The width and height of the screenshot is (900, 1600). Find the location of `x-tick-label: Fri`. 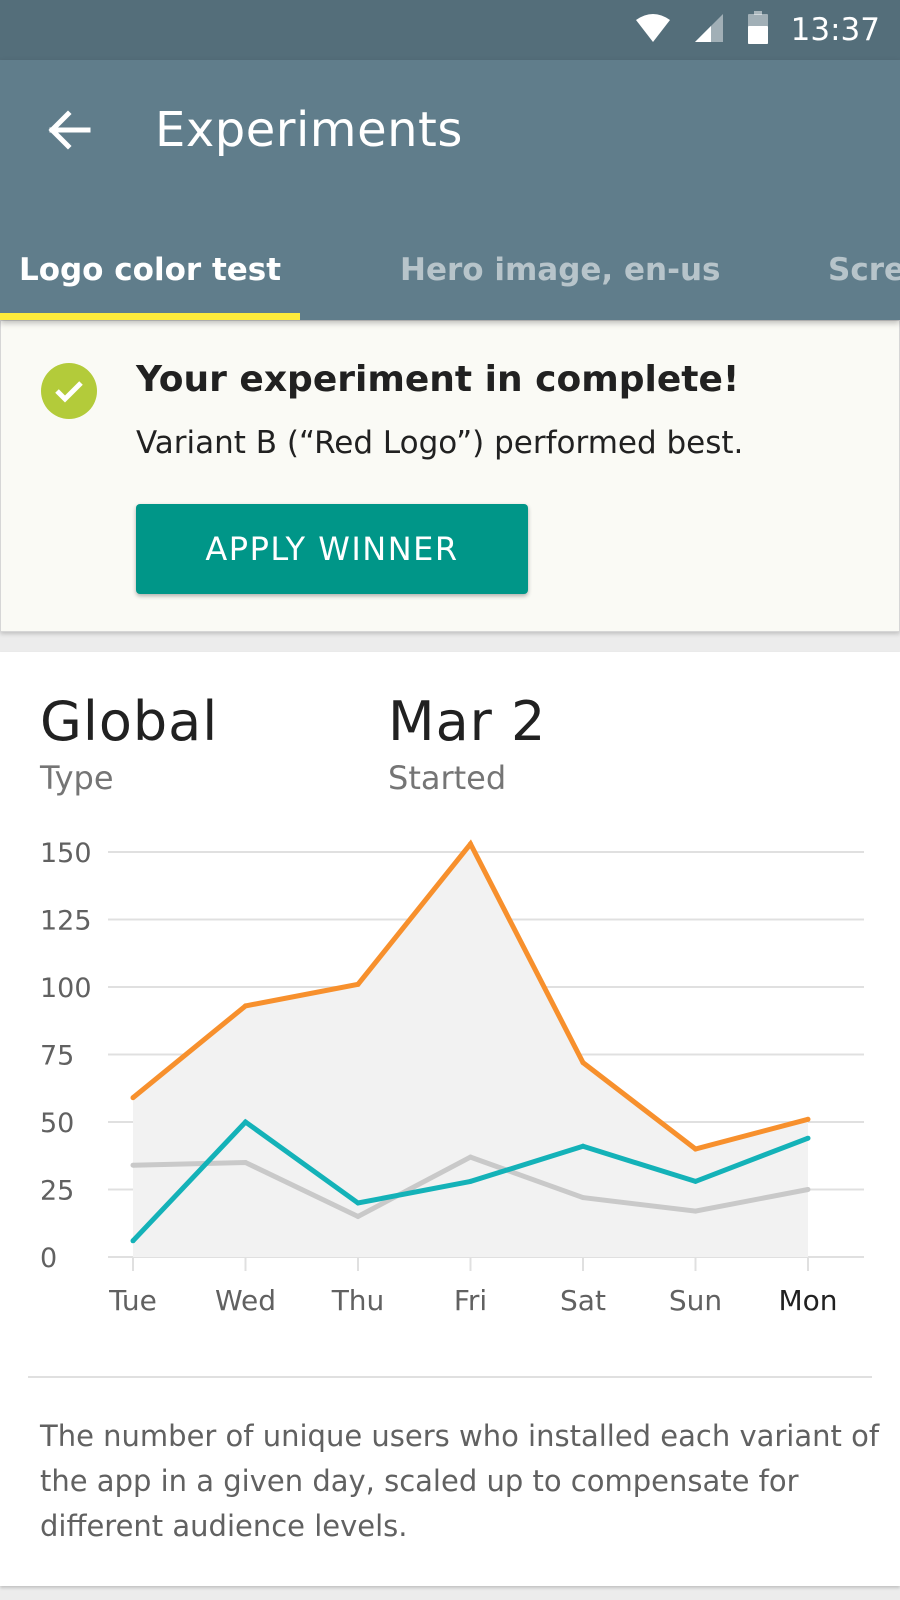

x-tick-label: Fri is located at coordinates (470, 1300).